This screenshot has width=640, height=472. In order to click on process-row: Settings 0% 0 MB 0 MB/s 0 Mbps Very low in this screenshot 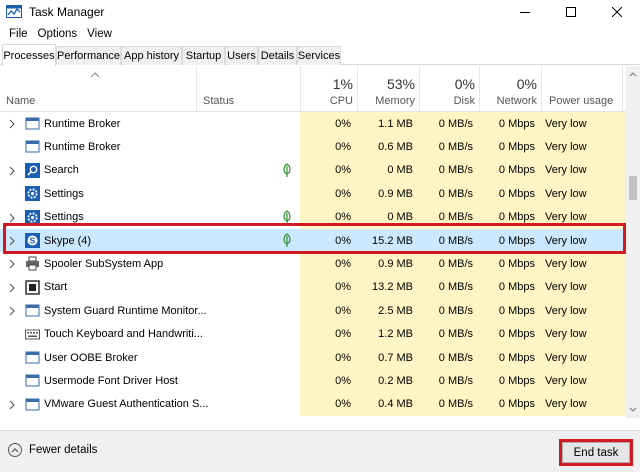, I will do `click(313, 217)`.